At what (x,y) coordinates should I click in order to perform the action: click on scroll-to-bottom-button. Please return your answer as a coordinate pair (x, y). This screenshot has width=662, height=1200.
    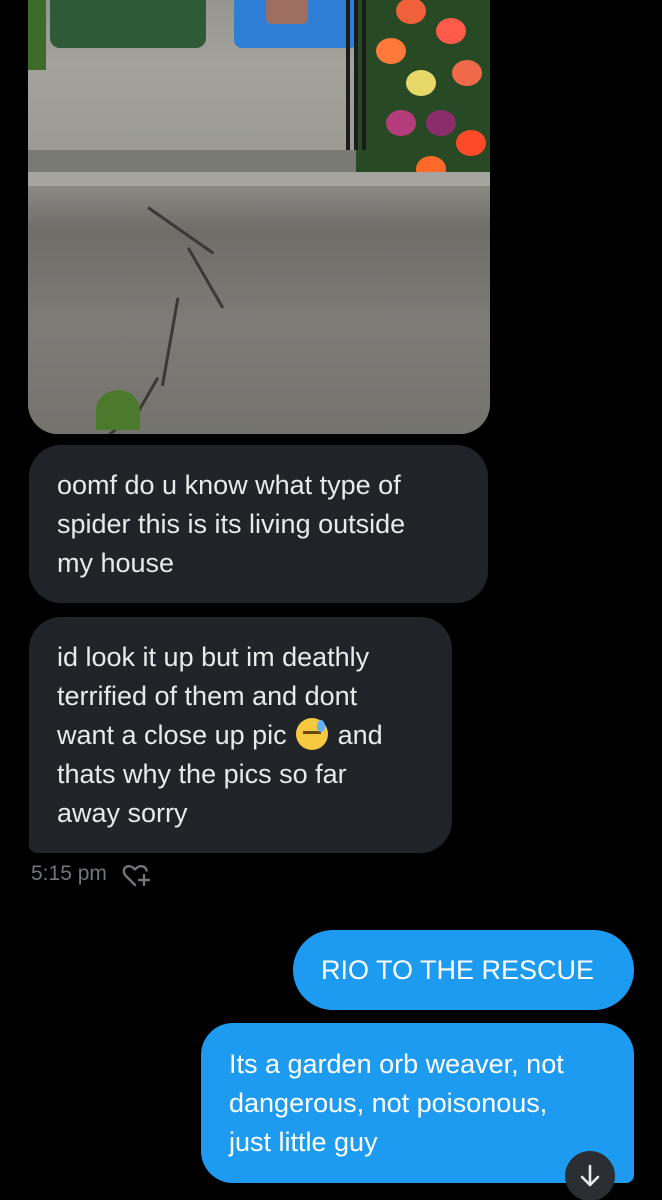
    Looking at the image, I should click on (590, 1175).